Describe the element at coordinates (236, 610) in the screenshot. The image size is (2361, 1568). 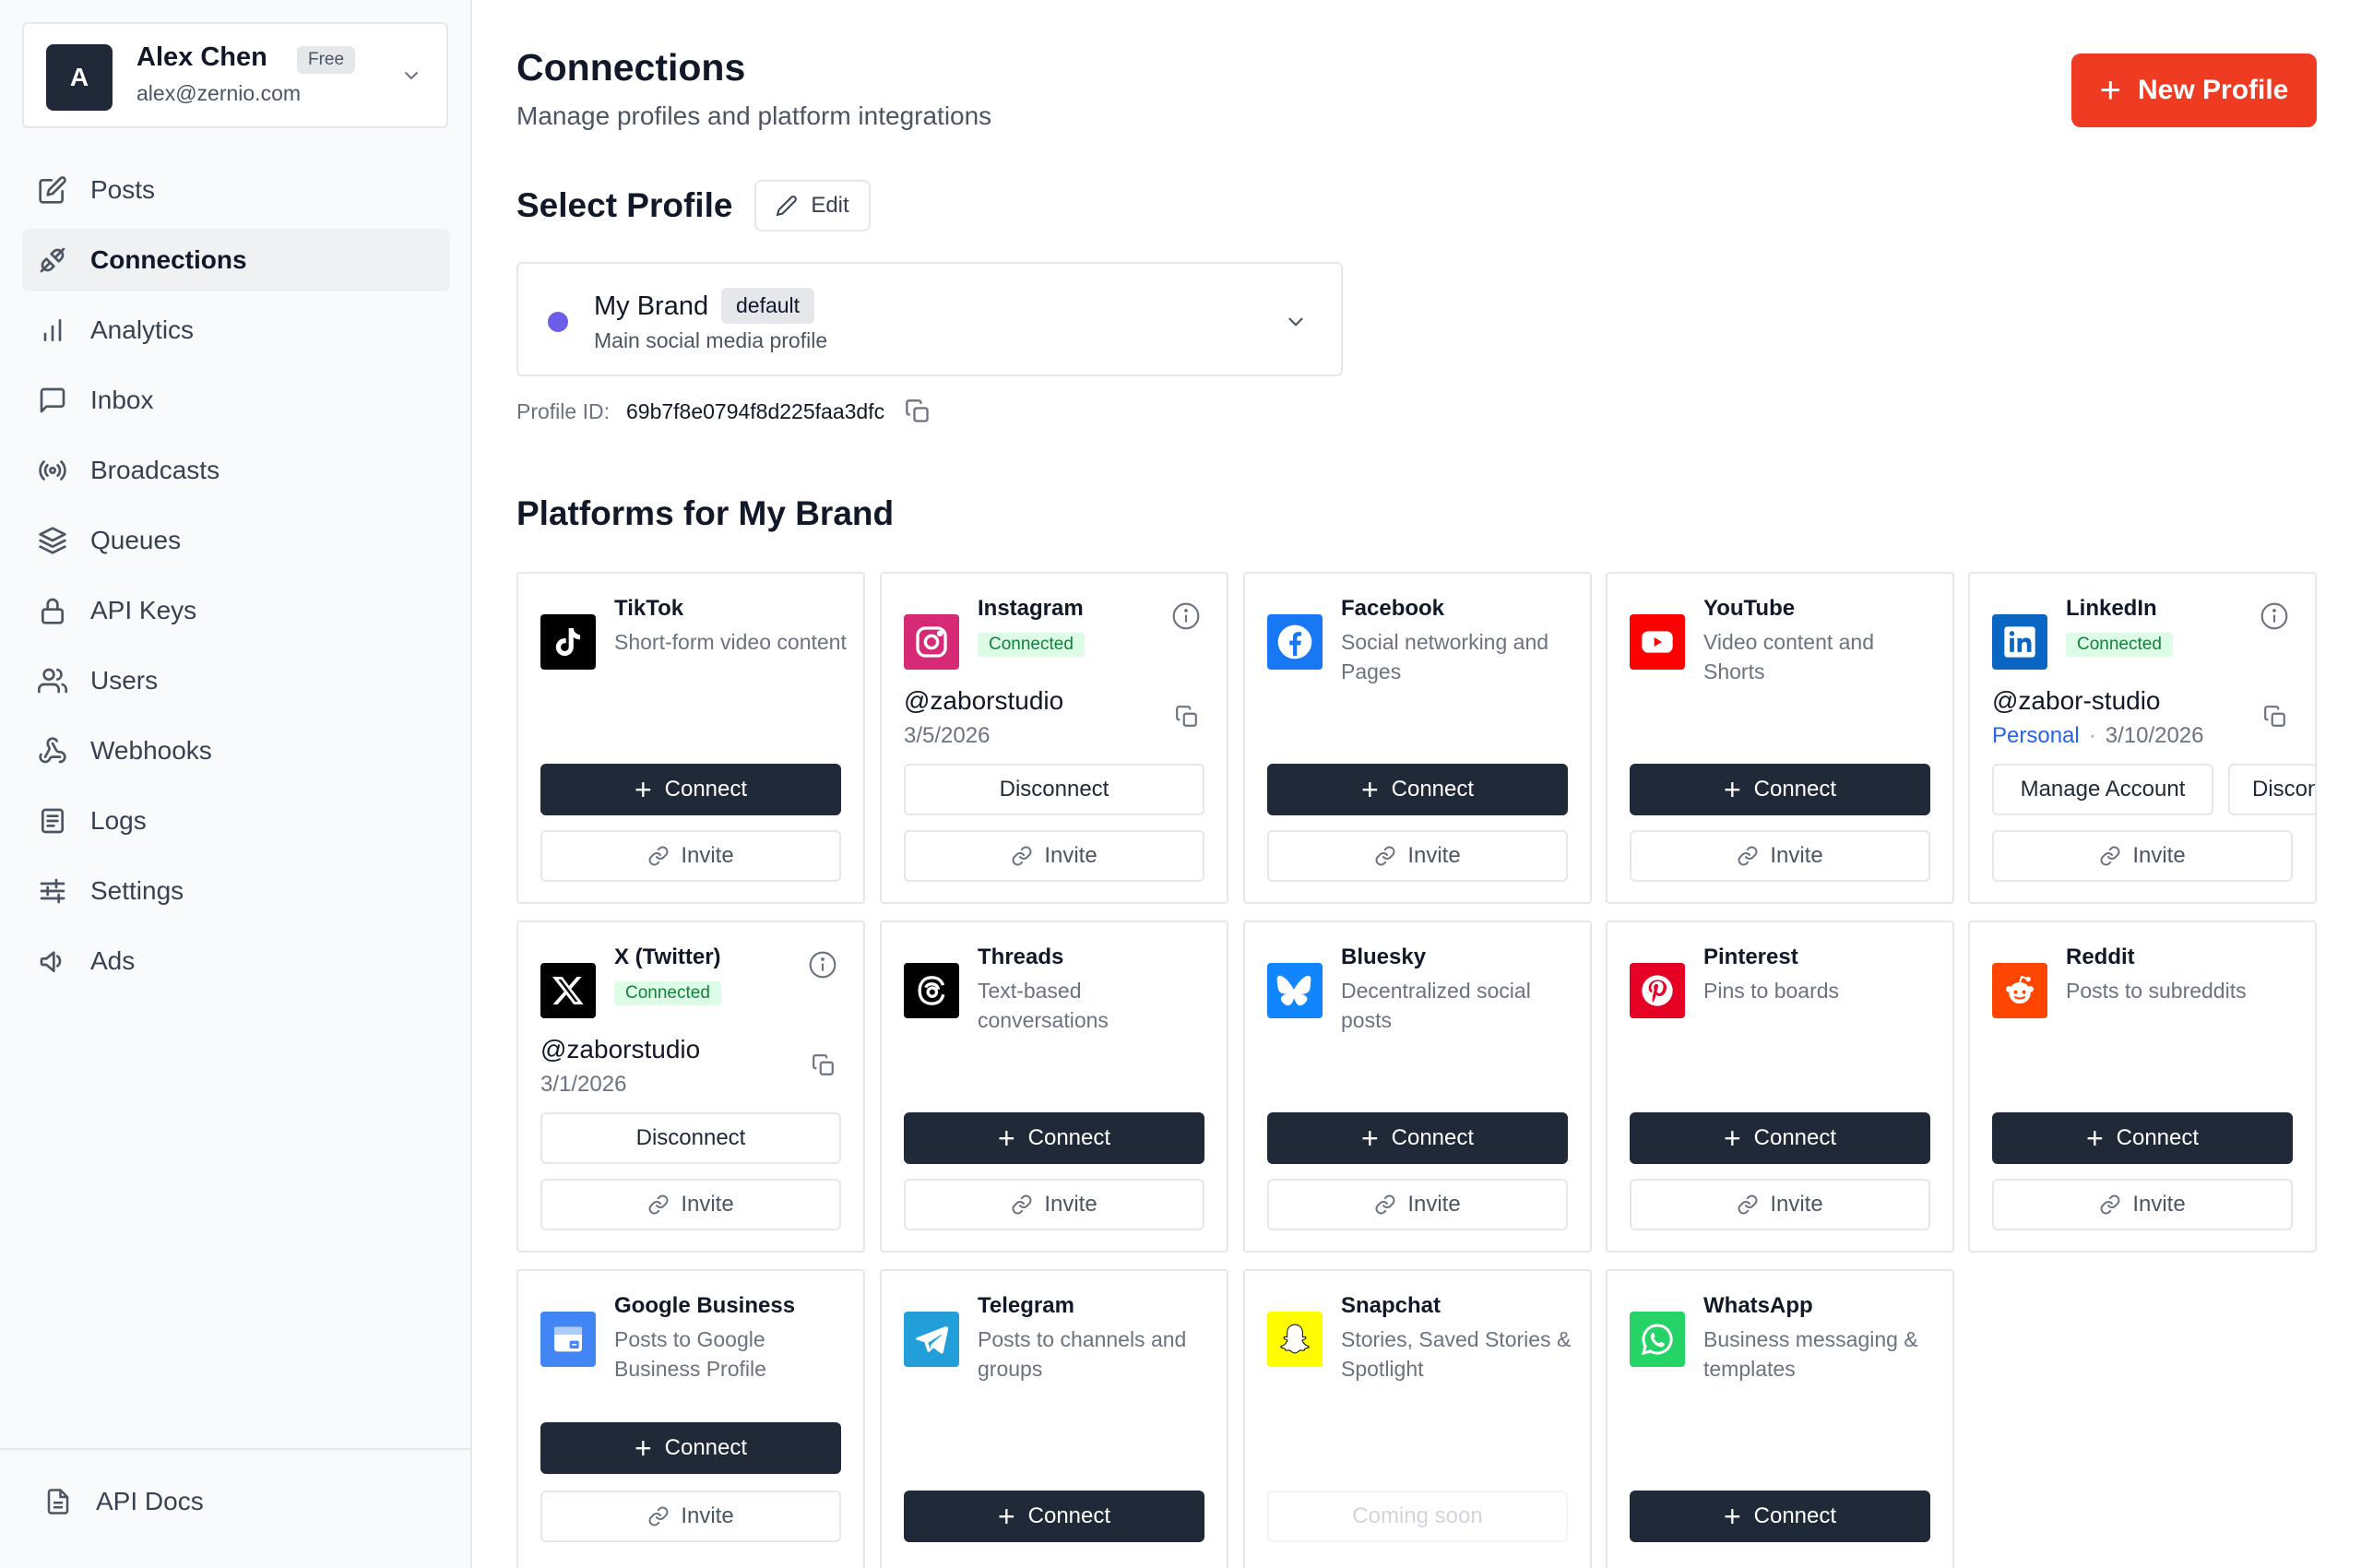
I see `sidebar-item-api-keys: API Keys` at that location.